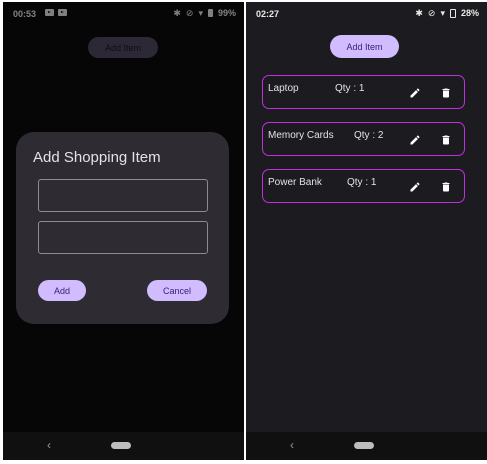 The width and height of the screenshot is (487, 464). Describe the element at coordinates (123, 237) in the screenshot. I see `item-quantity-field` at that location.